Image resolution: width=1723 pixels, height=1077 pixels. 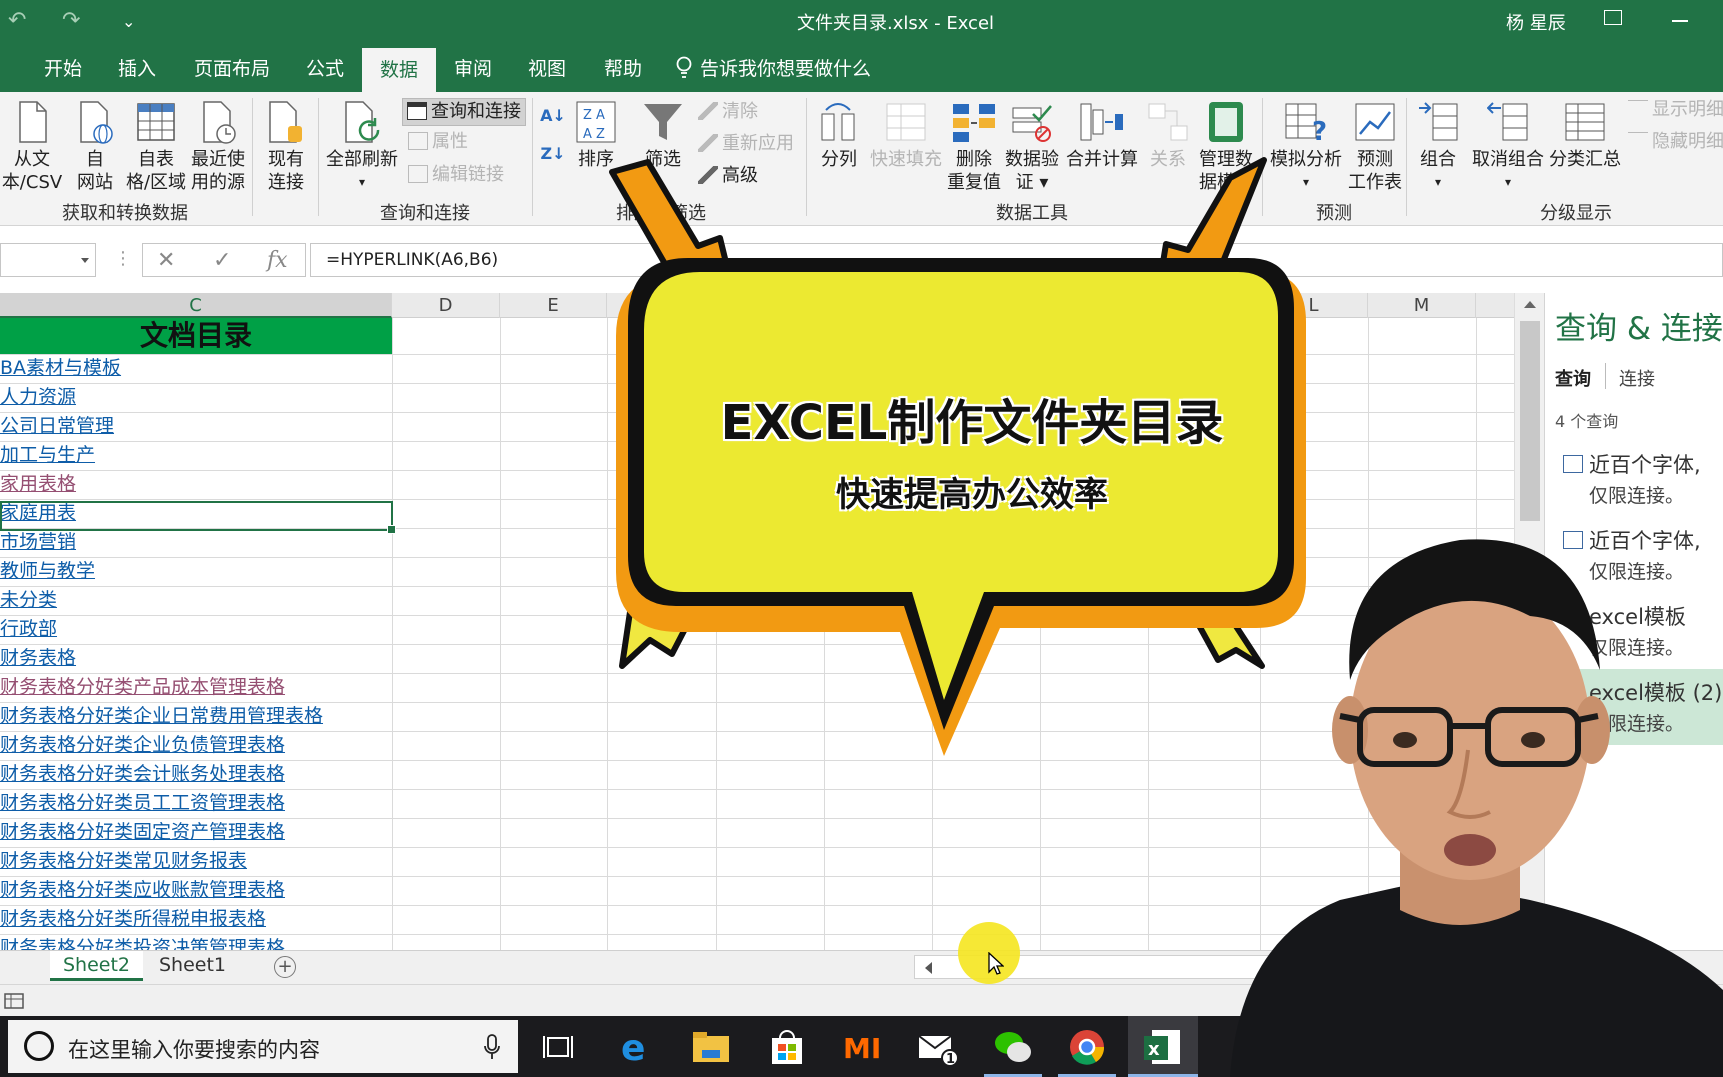 I want to click on column-header-c: C, so click(x=196, y=305).